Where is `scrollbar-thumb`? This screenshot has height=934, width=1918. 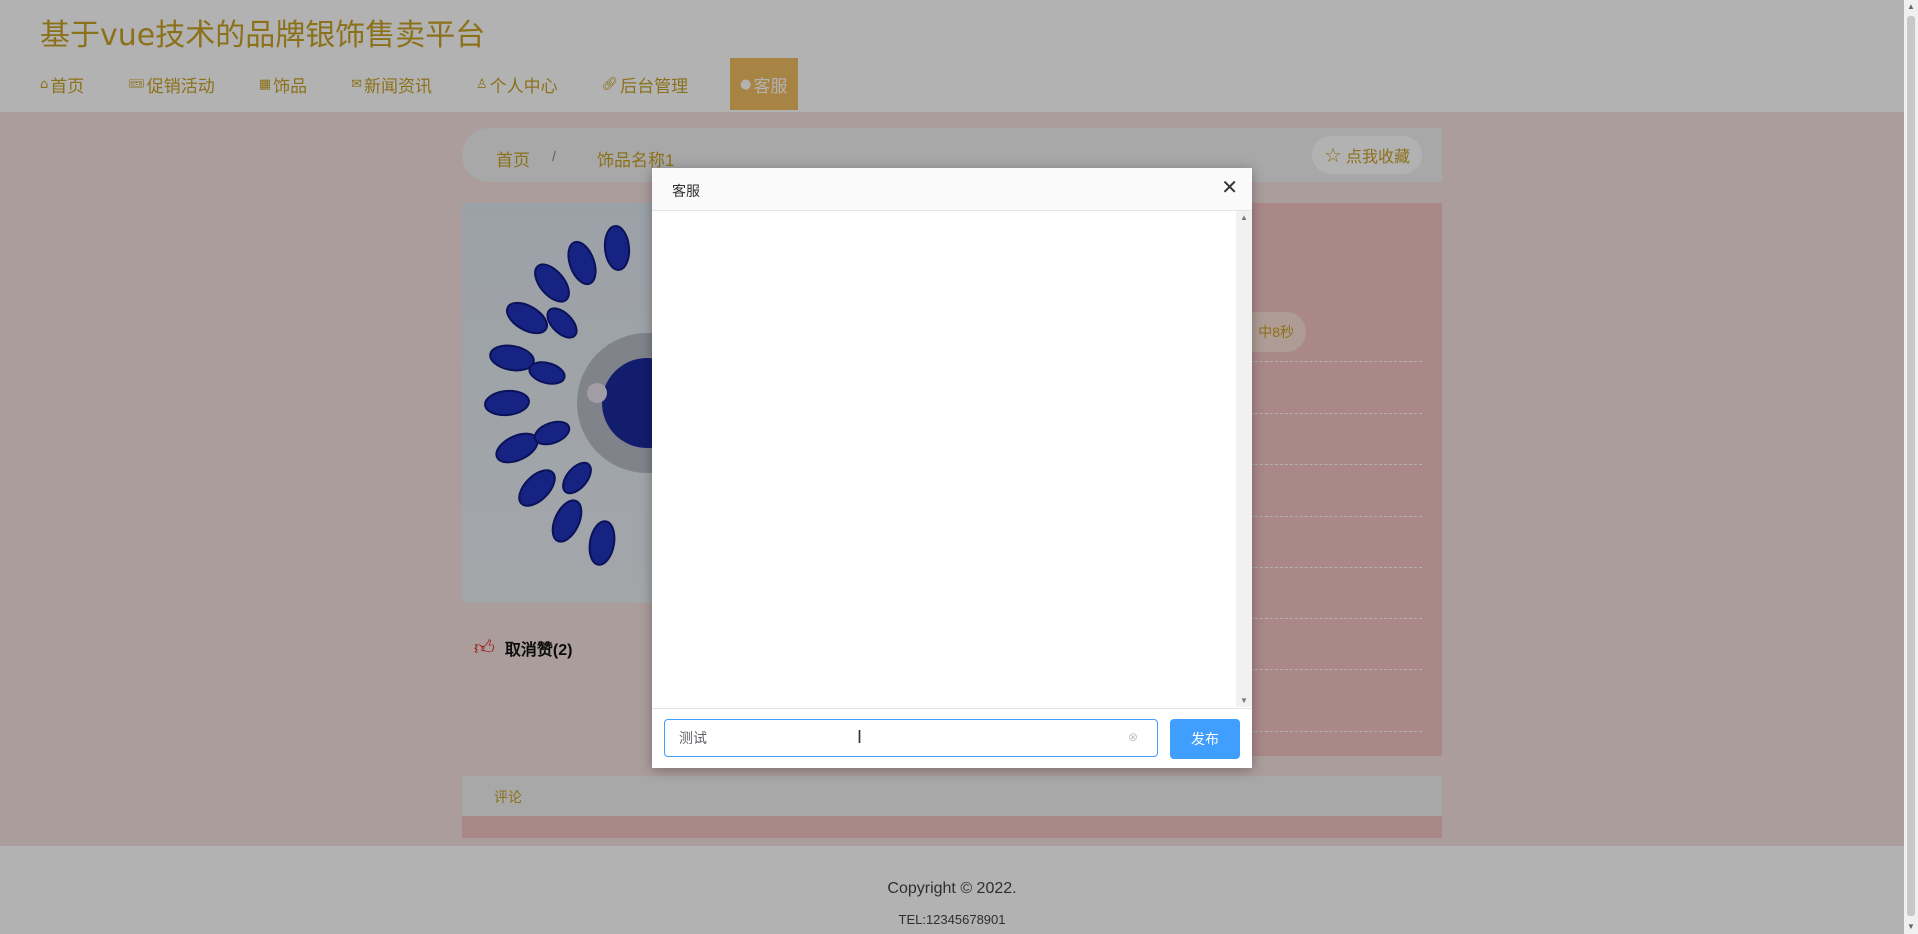 scrollbar-thumb is located at coordinates (1911, 466).